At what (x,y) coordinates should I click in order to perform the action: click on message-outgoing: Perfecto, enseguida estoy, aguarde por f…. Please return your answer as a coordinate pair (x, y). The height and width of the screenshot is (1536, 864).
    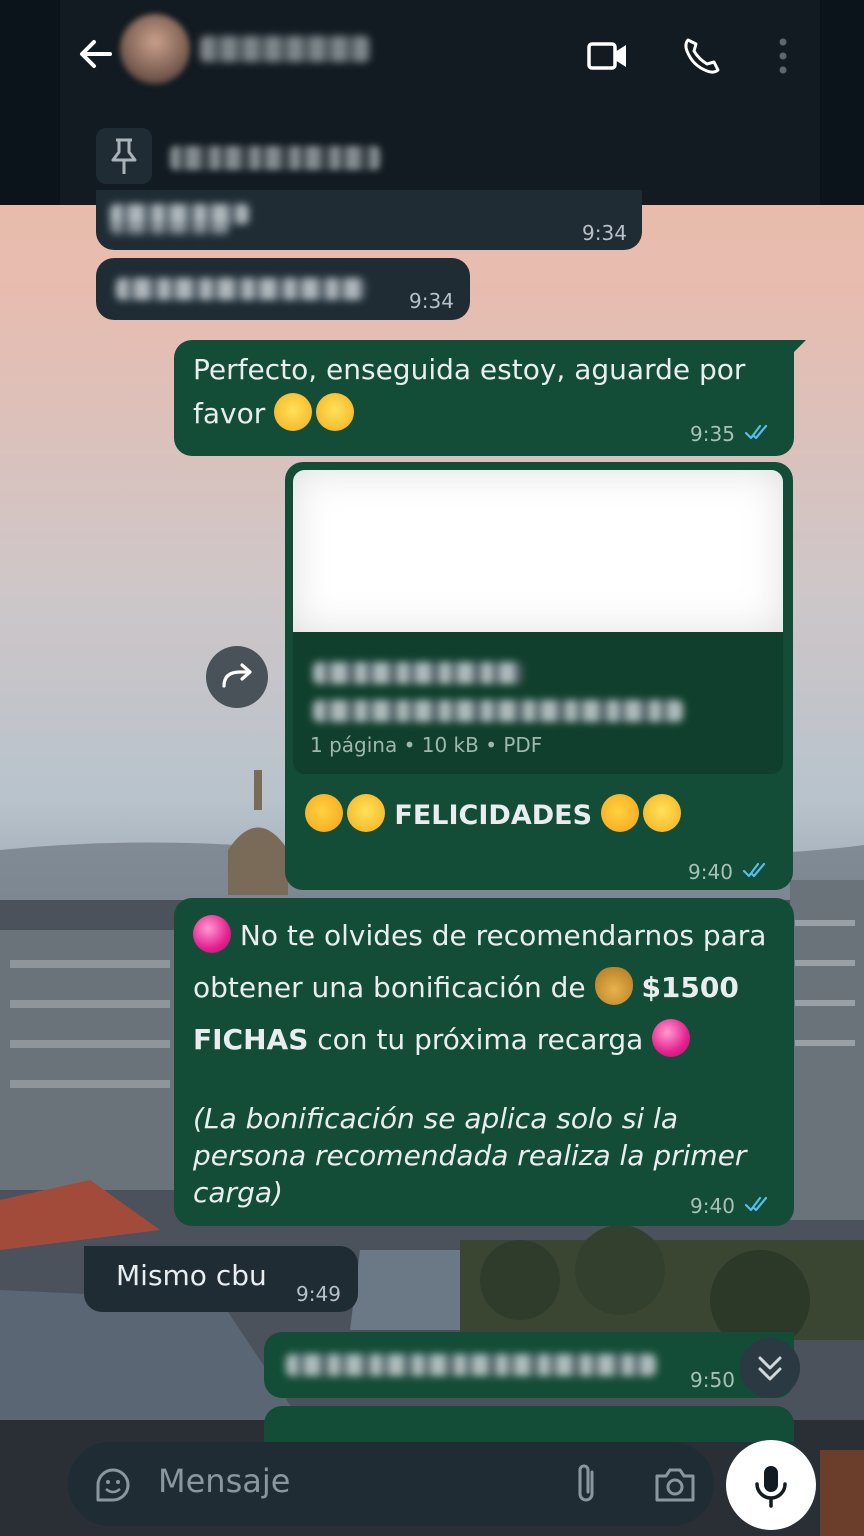
    Looking at the image, I should click on (484, 398).